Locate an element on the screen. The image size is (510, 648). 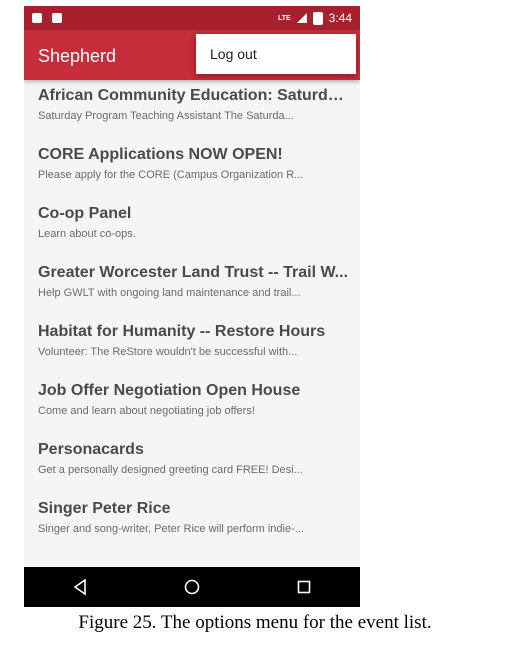
back-icon is located at coordinates (79, 587).